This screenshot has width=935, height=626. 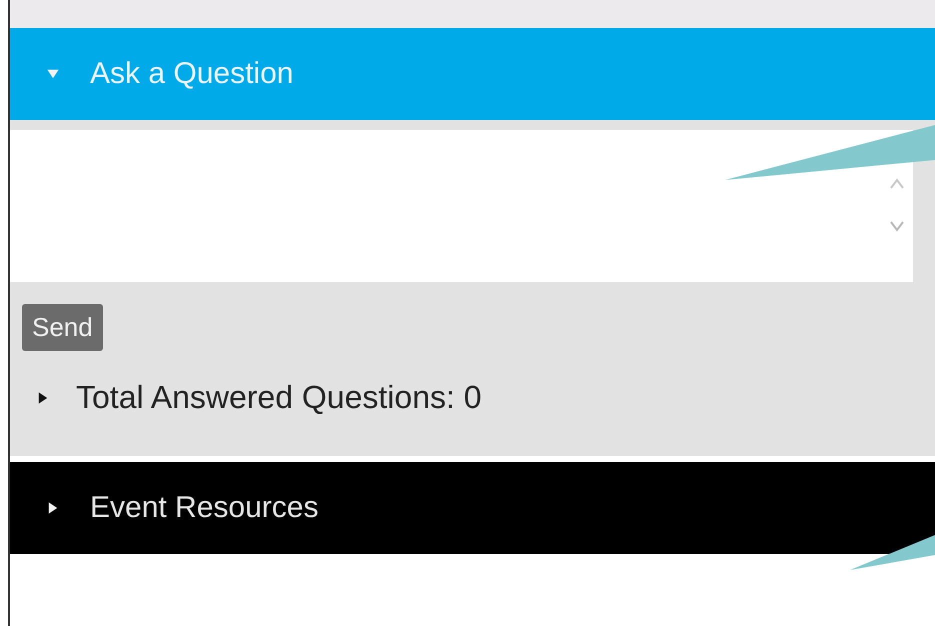 I want to click on send-button: Send, so click(x=62, y=327).